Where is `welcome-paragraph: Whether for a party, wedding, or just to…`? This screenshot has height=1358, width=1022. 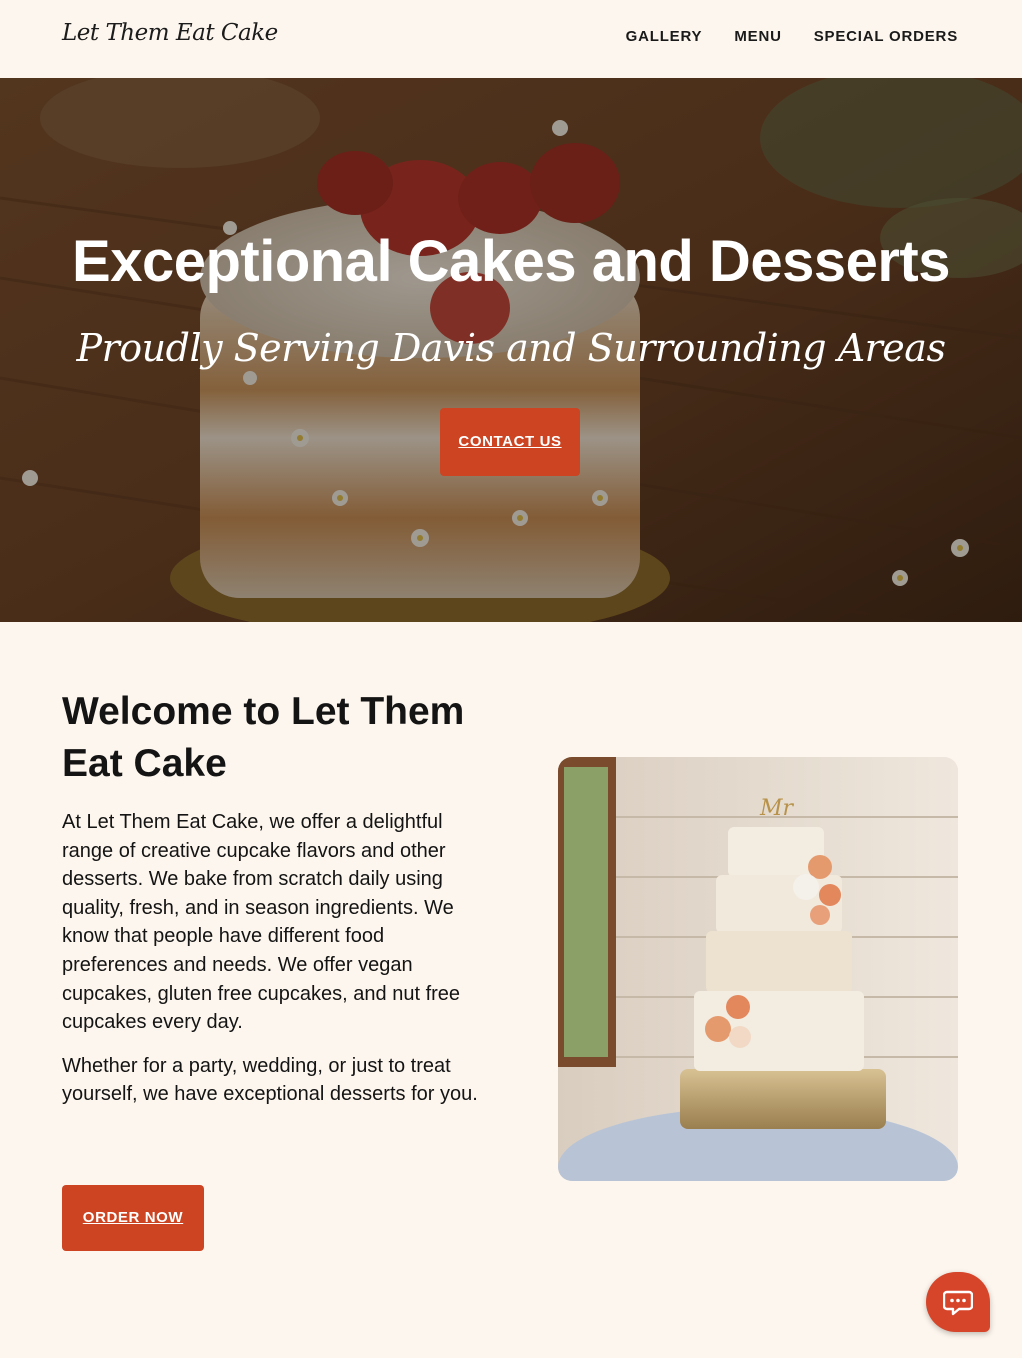 welcome-paragraph: Whether for a party, wedding, or just to… is located at coordinates (270, 1080).